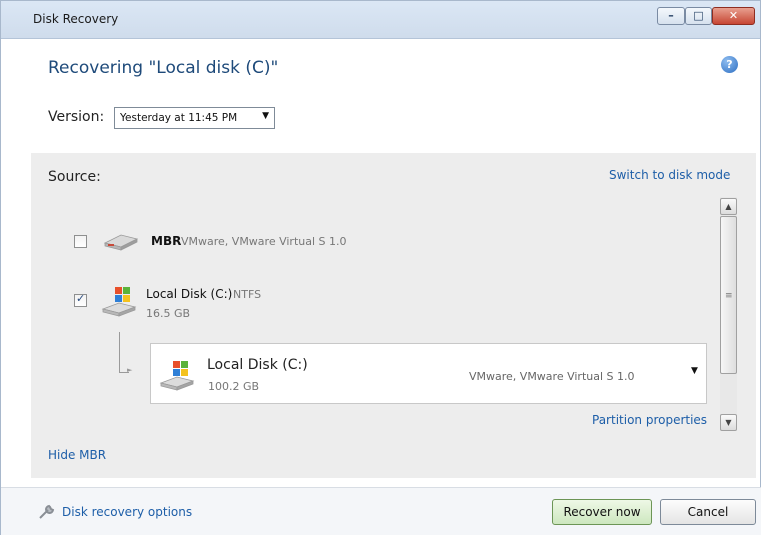 The image size is (761, 535). I want to click on hard-drive-icon, so click(121, 242).